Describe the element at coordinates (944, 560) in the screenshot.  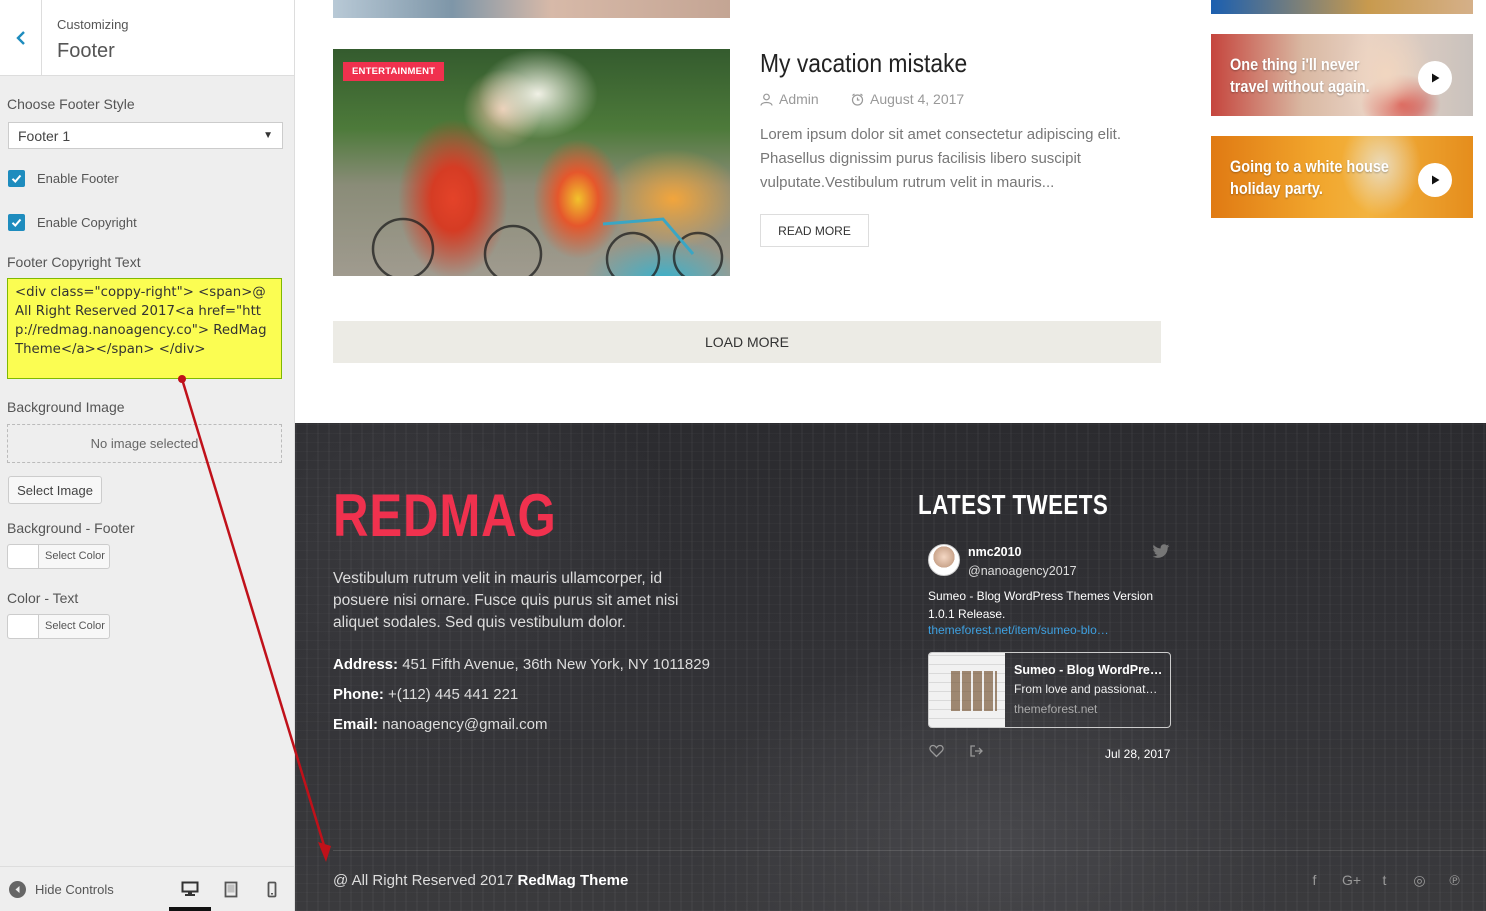
I see `avatar` at that location.